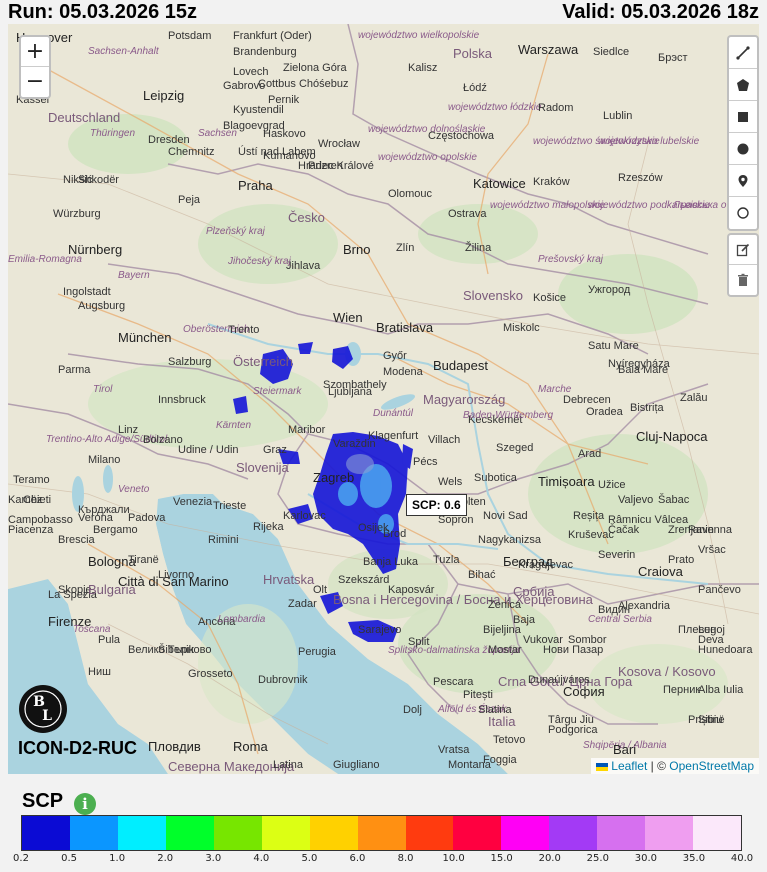 The image size is (767, 872). I want to click on legend-tick: 3.0, so click(213, 858).